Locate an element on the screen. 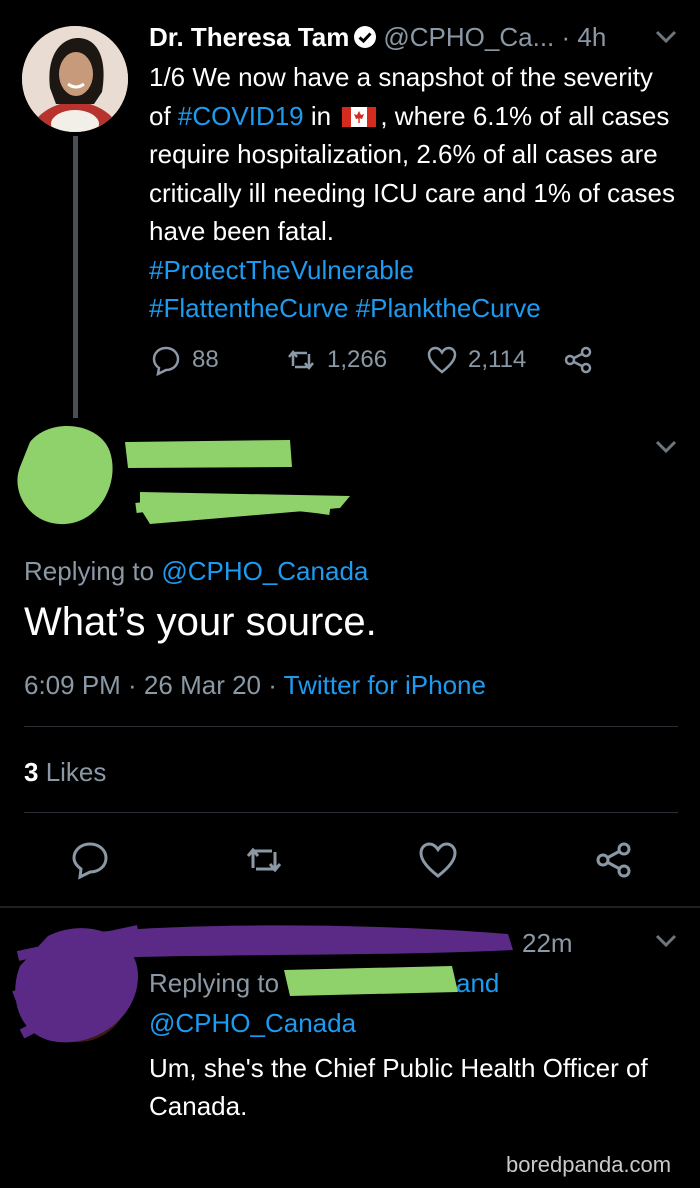 This screenshot has height=1188, width=700. like-count: 2,114 is located at coordinates (497, 359).